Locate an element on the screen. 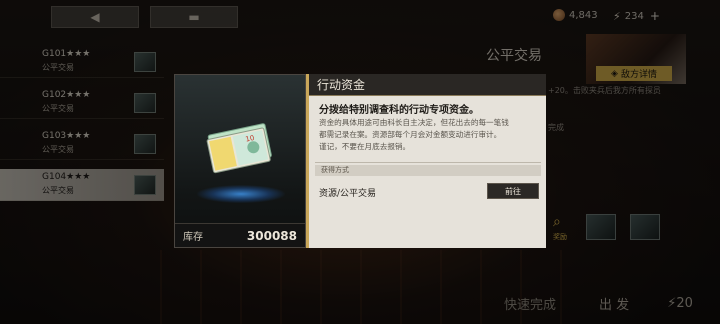 This screenshot has height=324, width=720. acquisition-header: 获得方式 is located at coordinates (428, 170).